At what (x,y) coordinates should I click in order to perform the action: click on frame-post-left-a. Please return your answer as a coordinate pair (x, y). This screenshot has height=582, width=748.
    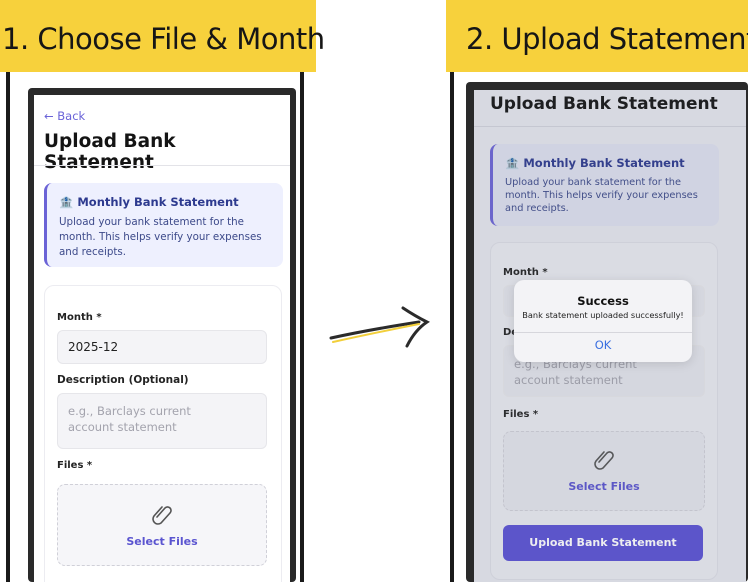
    Looking at the image, I should click on (8, 327).